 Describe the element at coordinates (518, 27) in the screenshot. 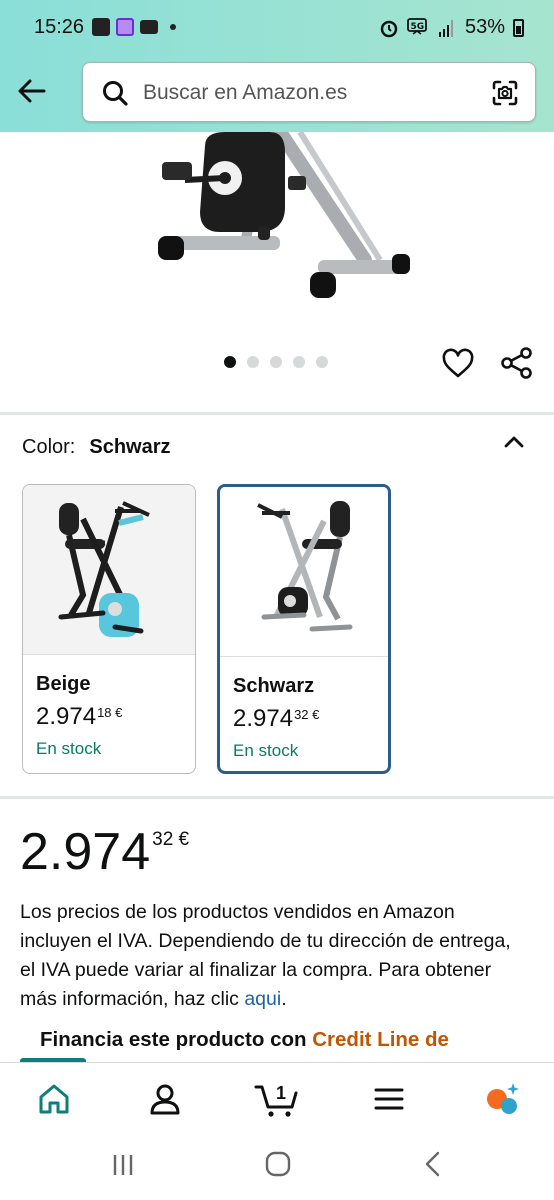

I see `battery-icon` at that location.